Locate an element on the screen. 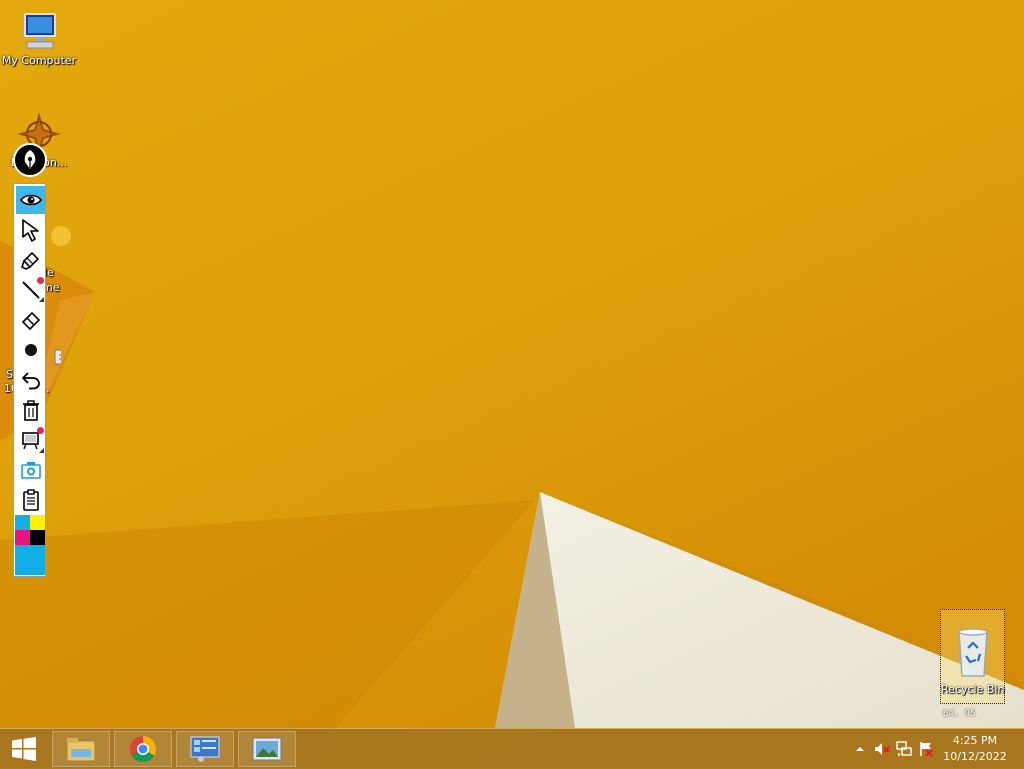 The height and width of the screenshot is (769, 1024). pen-nib-icon is located at coordinates (30, 159).